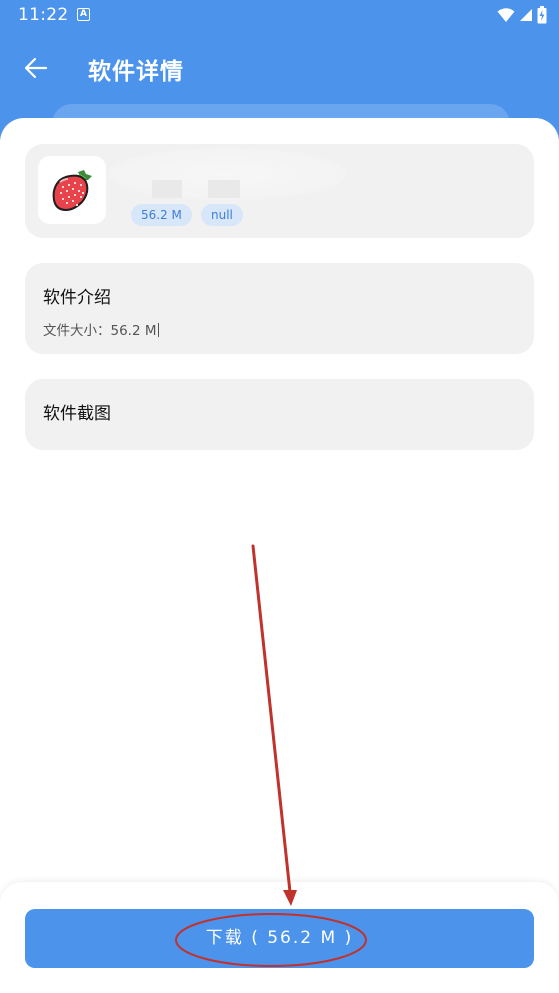 The image size is (559, 993). I want to click on back-button, so click(36, 68).